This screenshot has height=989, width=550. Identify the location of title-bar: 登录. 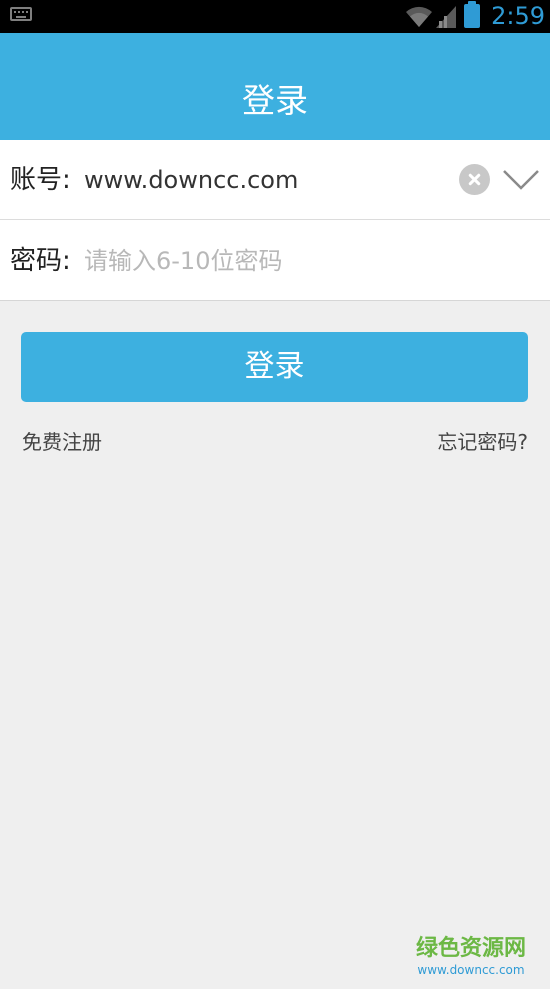
(275, 86).